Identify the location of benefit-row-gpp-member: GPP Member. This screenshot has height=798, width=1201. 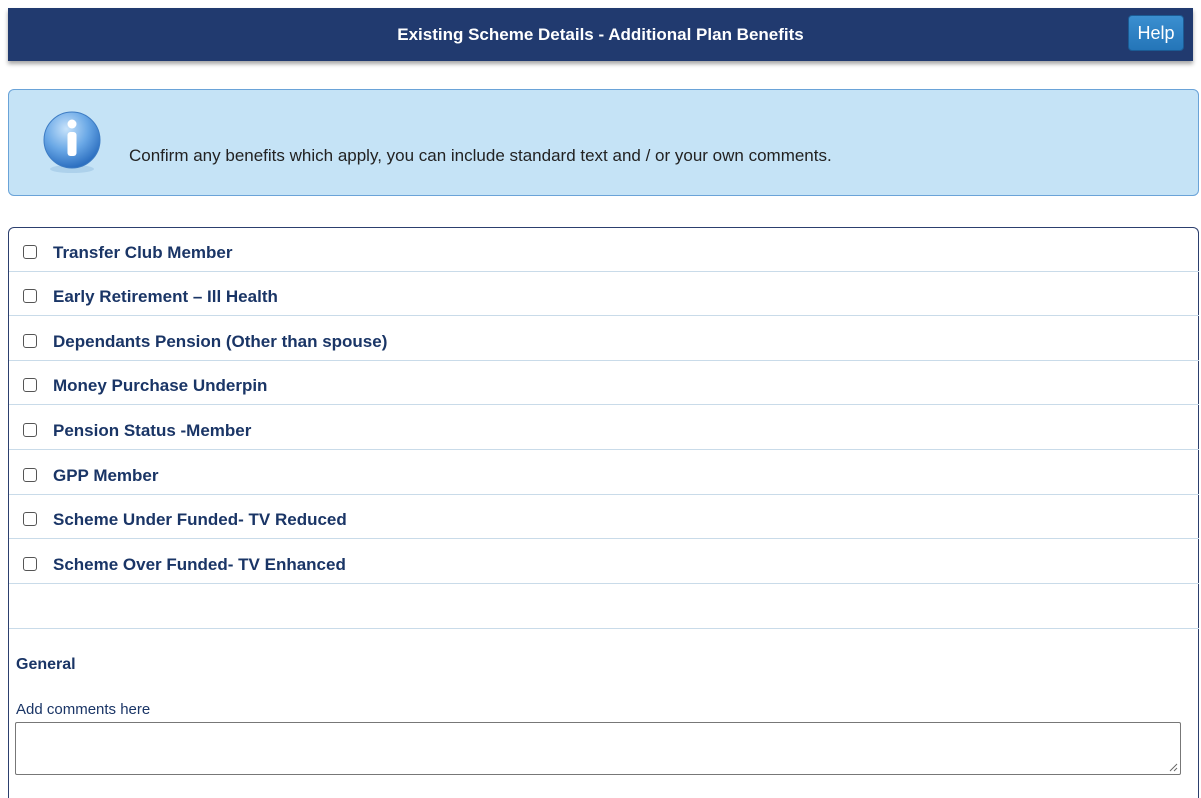
(604, 473).